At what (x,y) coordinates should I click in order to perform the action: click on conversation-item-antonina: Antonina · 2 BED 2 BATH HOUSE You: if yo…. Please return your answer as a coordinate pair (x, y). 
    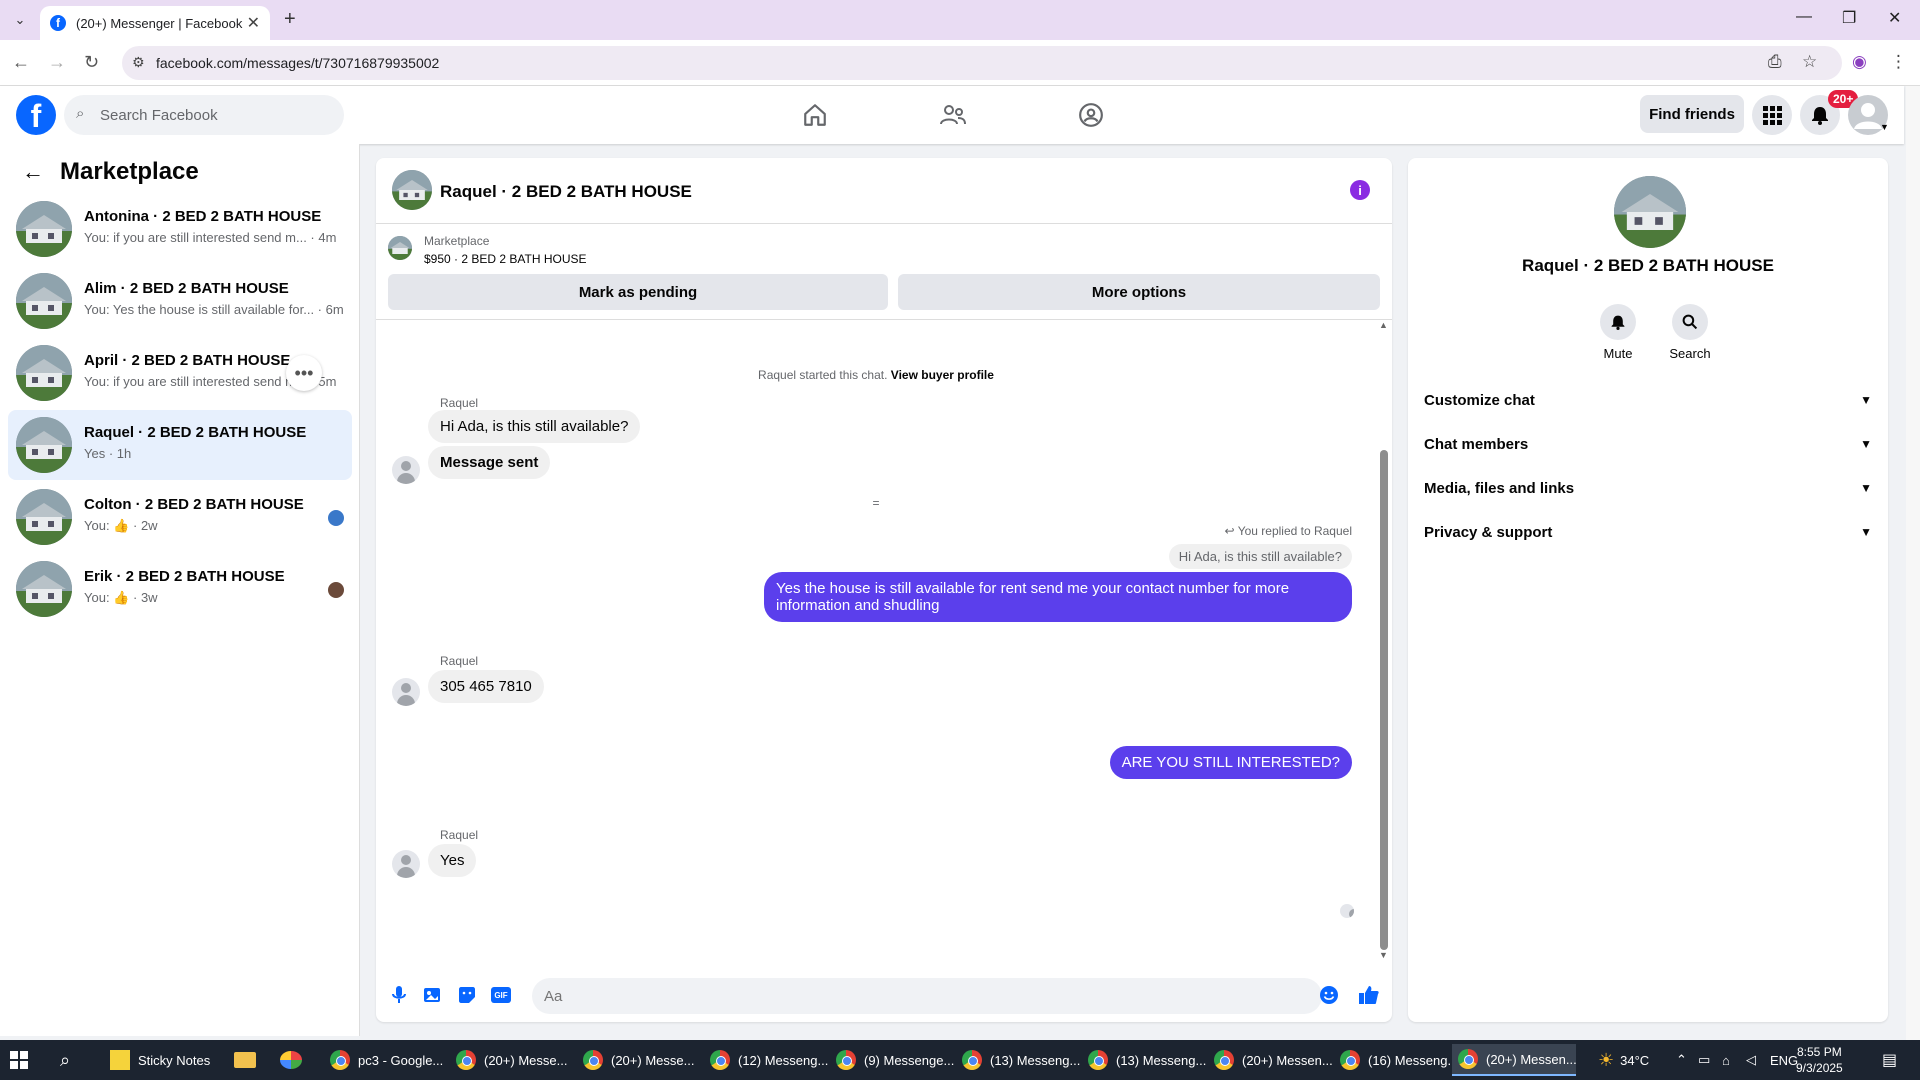
    Looking at the image, I should click on (180, 229).